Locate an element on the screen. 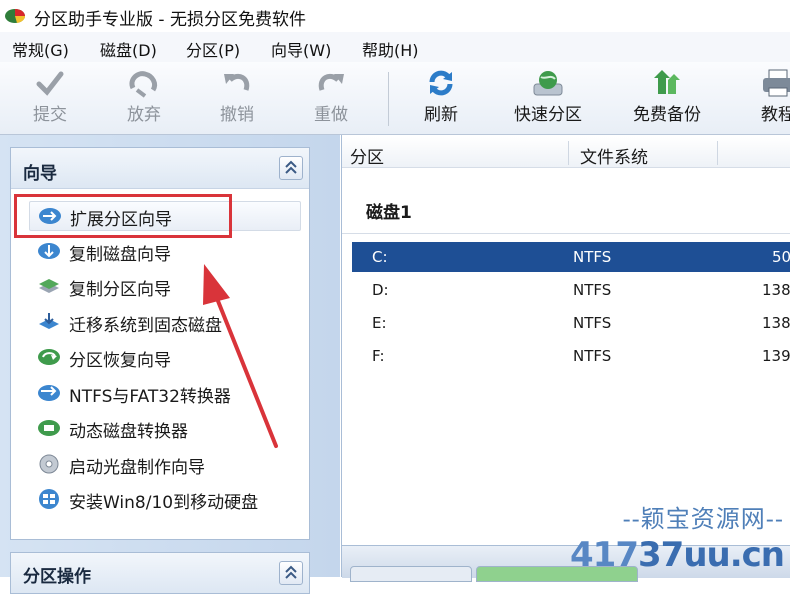 This screenshot has height=594, width=790. backup-icon is located at coordinates (667, 82).